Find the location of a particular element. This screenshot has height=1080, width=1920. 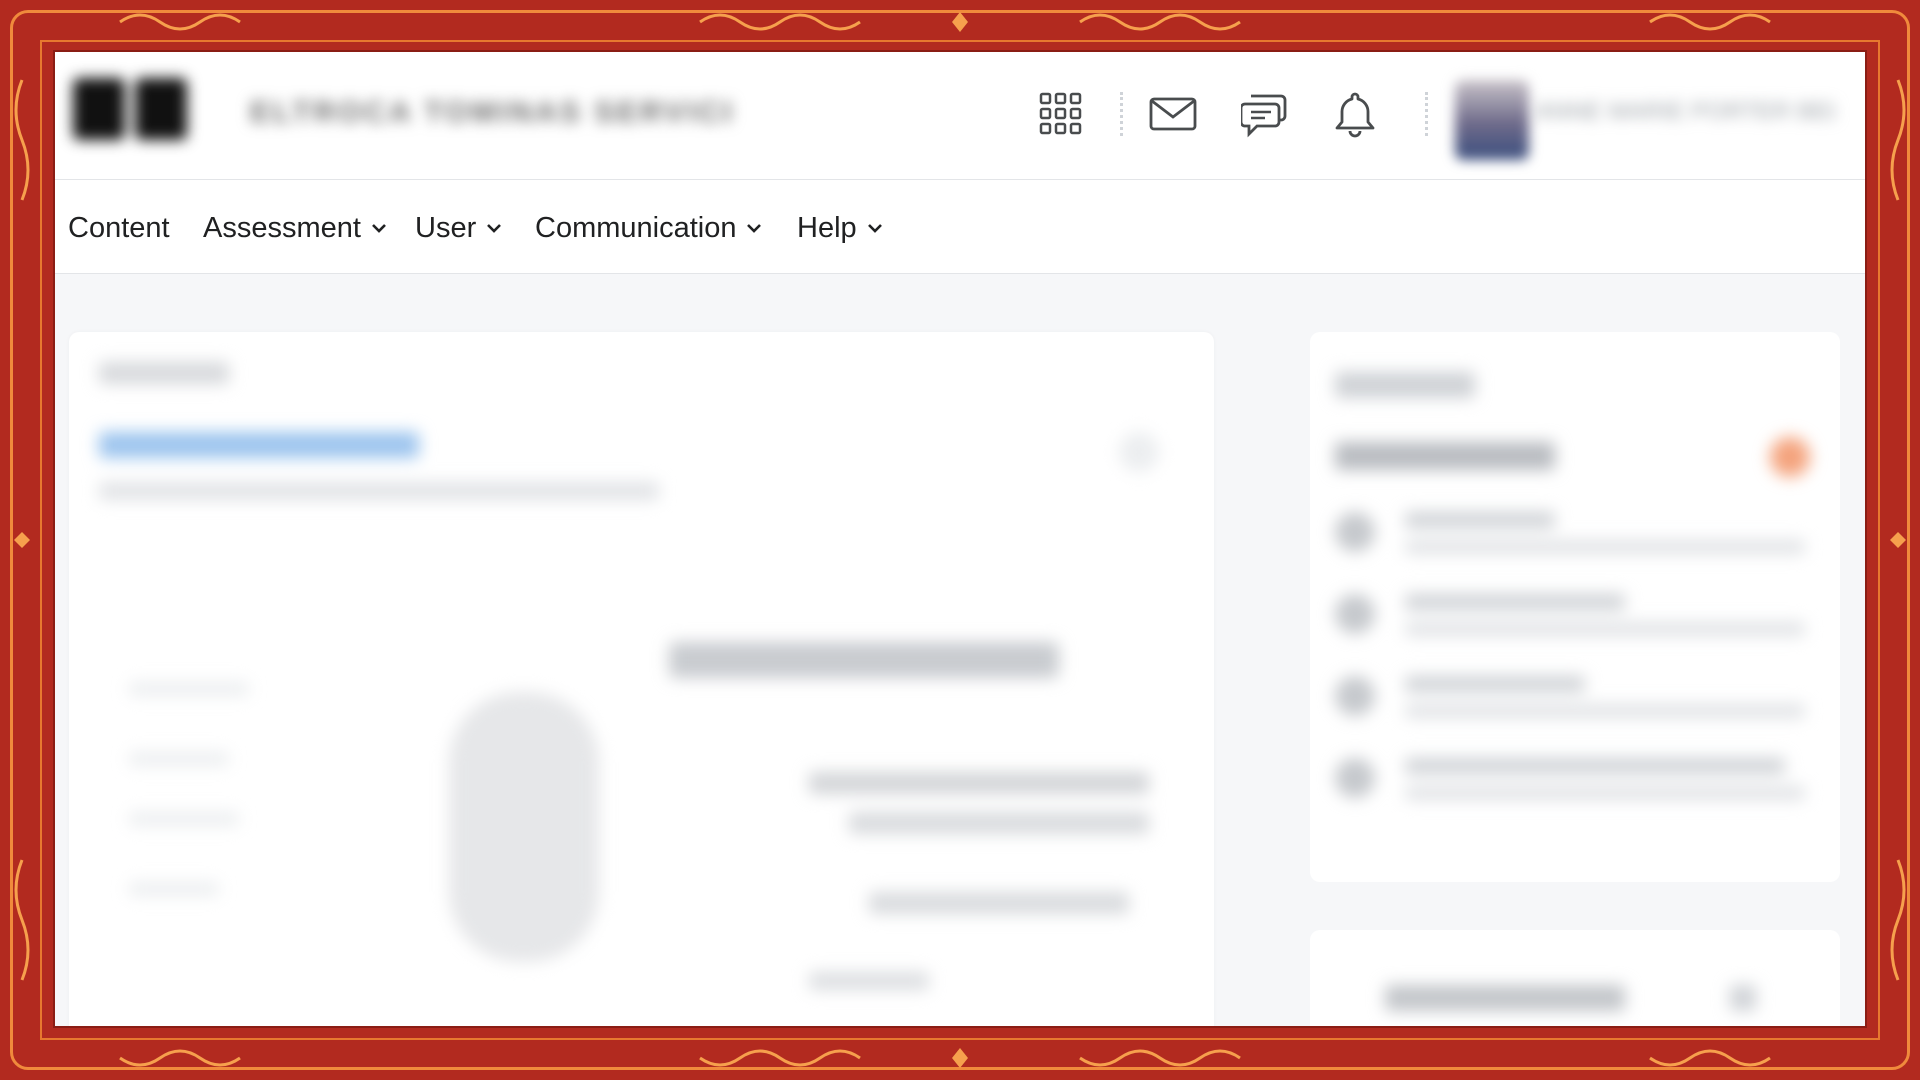

nav-item-communication: Communication is located at coordinates (648, 228).